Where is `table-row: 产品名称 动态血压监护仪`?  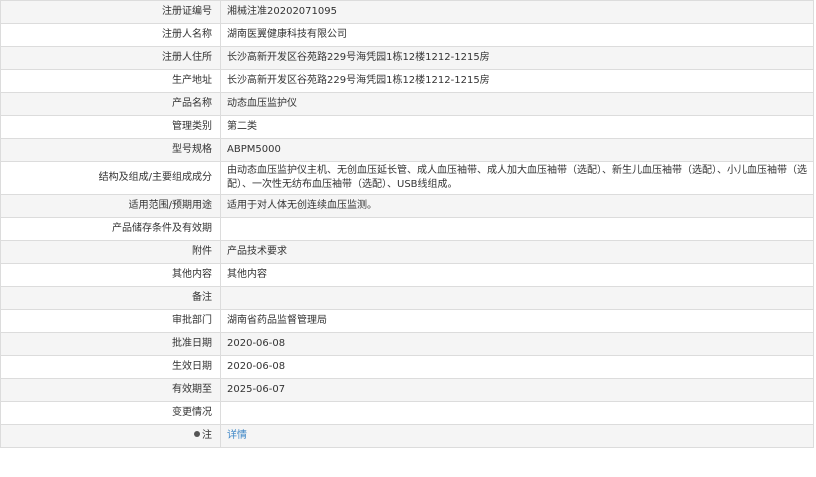 table-row: 产品名称 动态血压监护仪 is located at coordinates (407, 104).